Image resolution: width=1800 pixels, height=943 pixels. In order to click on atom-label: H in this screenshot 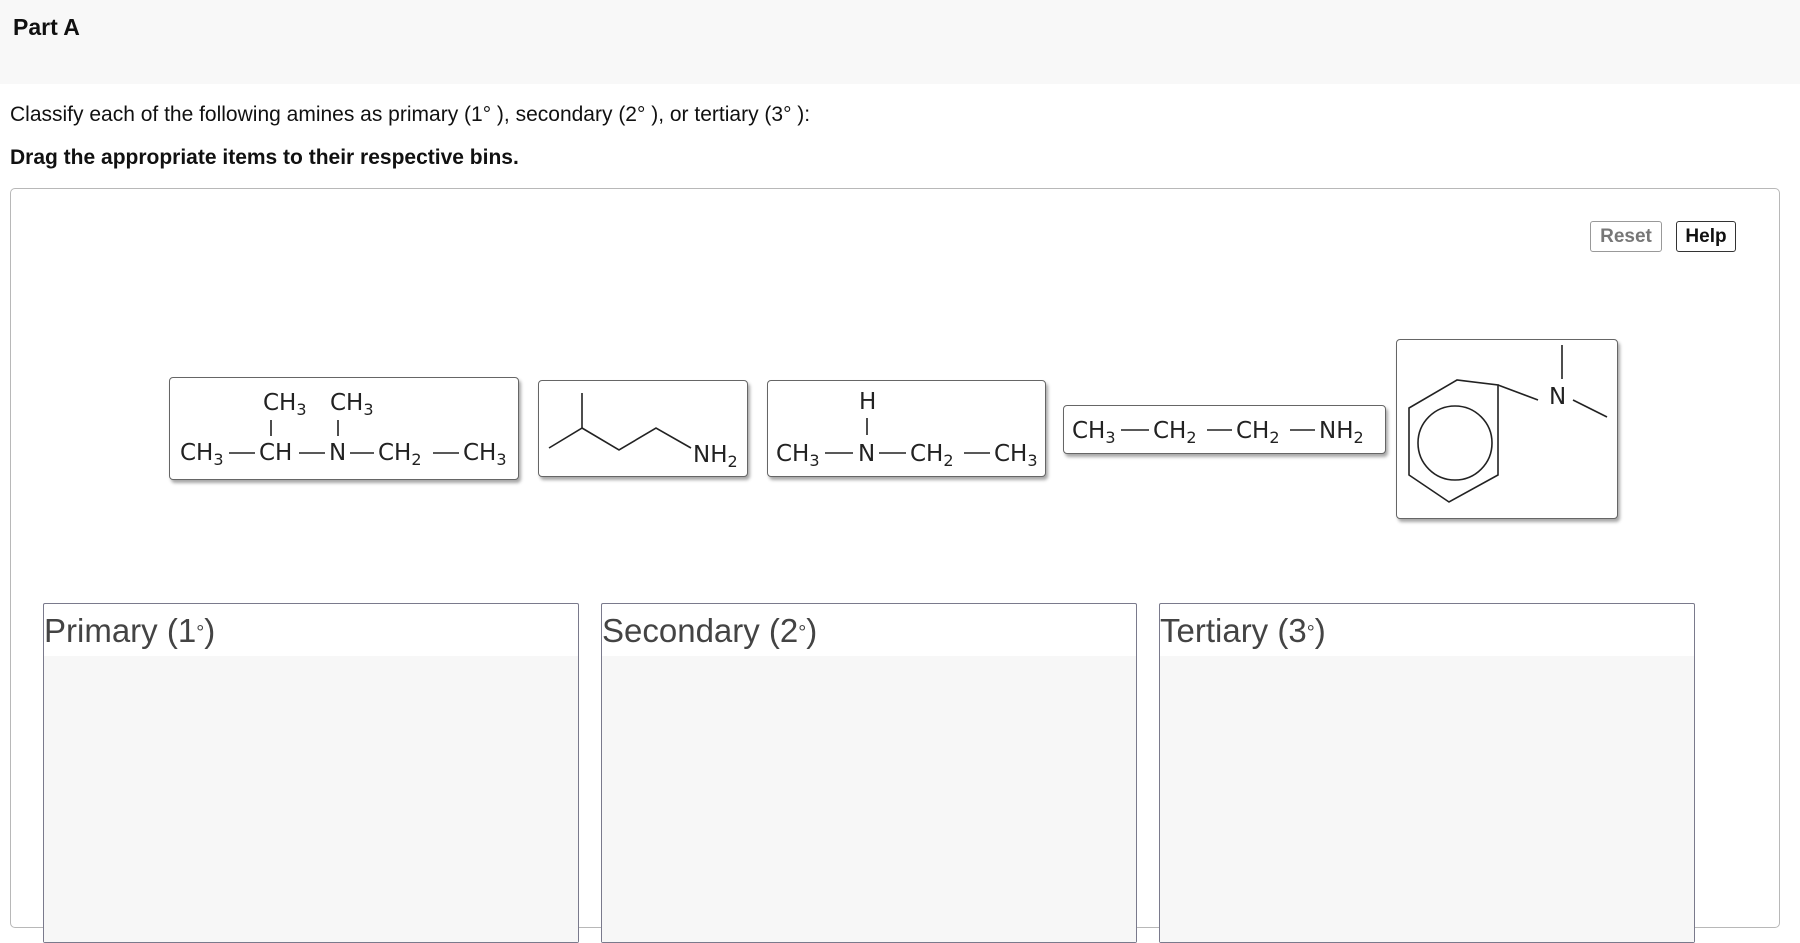, I will do `click(867, 402)`.